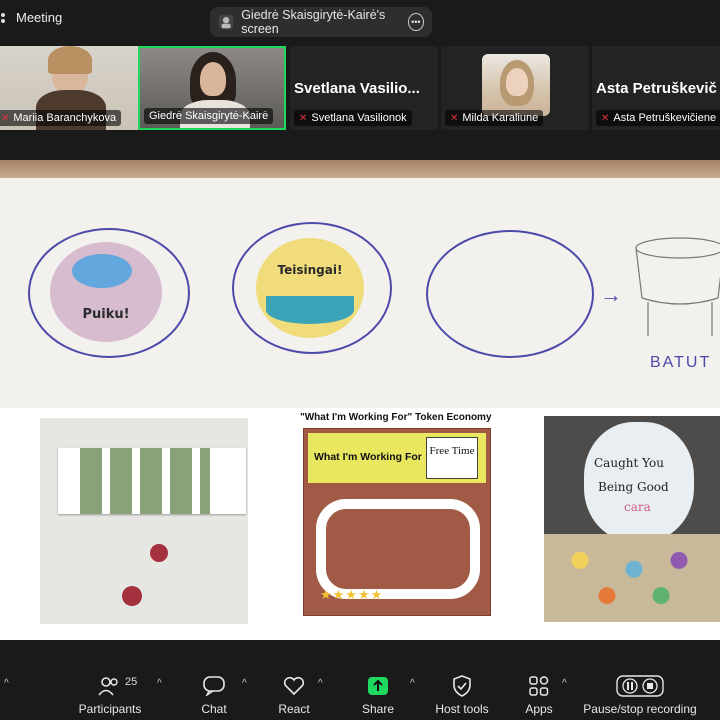 The image size is (720, 720). What do you see at coordinates (416, 22) in the screenshot?
I see `more-options-icon: •••` at bounding box center [416, 22].